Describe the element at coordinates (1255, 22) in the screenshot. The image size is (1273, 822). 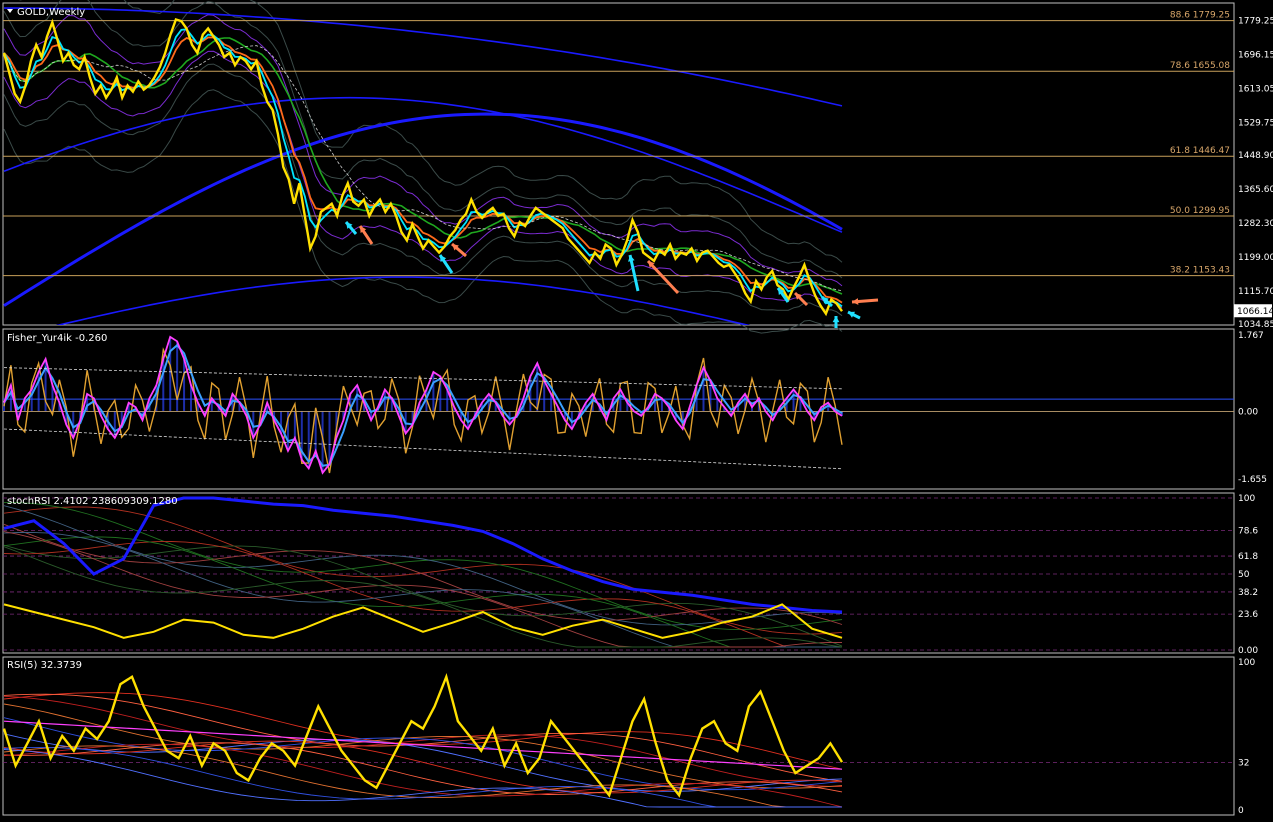
I see `price-axis-tick-label: 1779.25` at that location.